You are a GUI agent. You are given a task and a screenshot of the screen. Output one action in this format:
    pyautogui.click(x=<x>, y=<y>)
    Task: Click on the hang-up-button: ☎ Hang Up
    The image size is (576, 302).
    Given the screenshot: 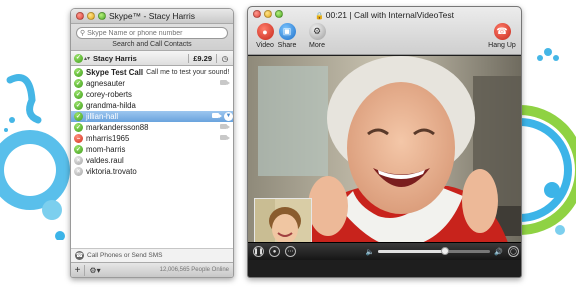 What is the action you would take?
    pyautogui.click(x=502, y=36)
    